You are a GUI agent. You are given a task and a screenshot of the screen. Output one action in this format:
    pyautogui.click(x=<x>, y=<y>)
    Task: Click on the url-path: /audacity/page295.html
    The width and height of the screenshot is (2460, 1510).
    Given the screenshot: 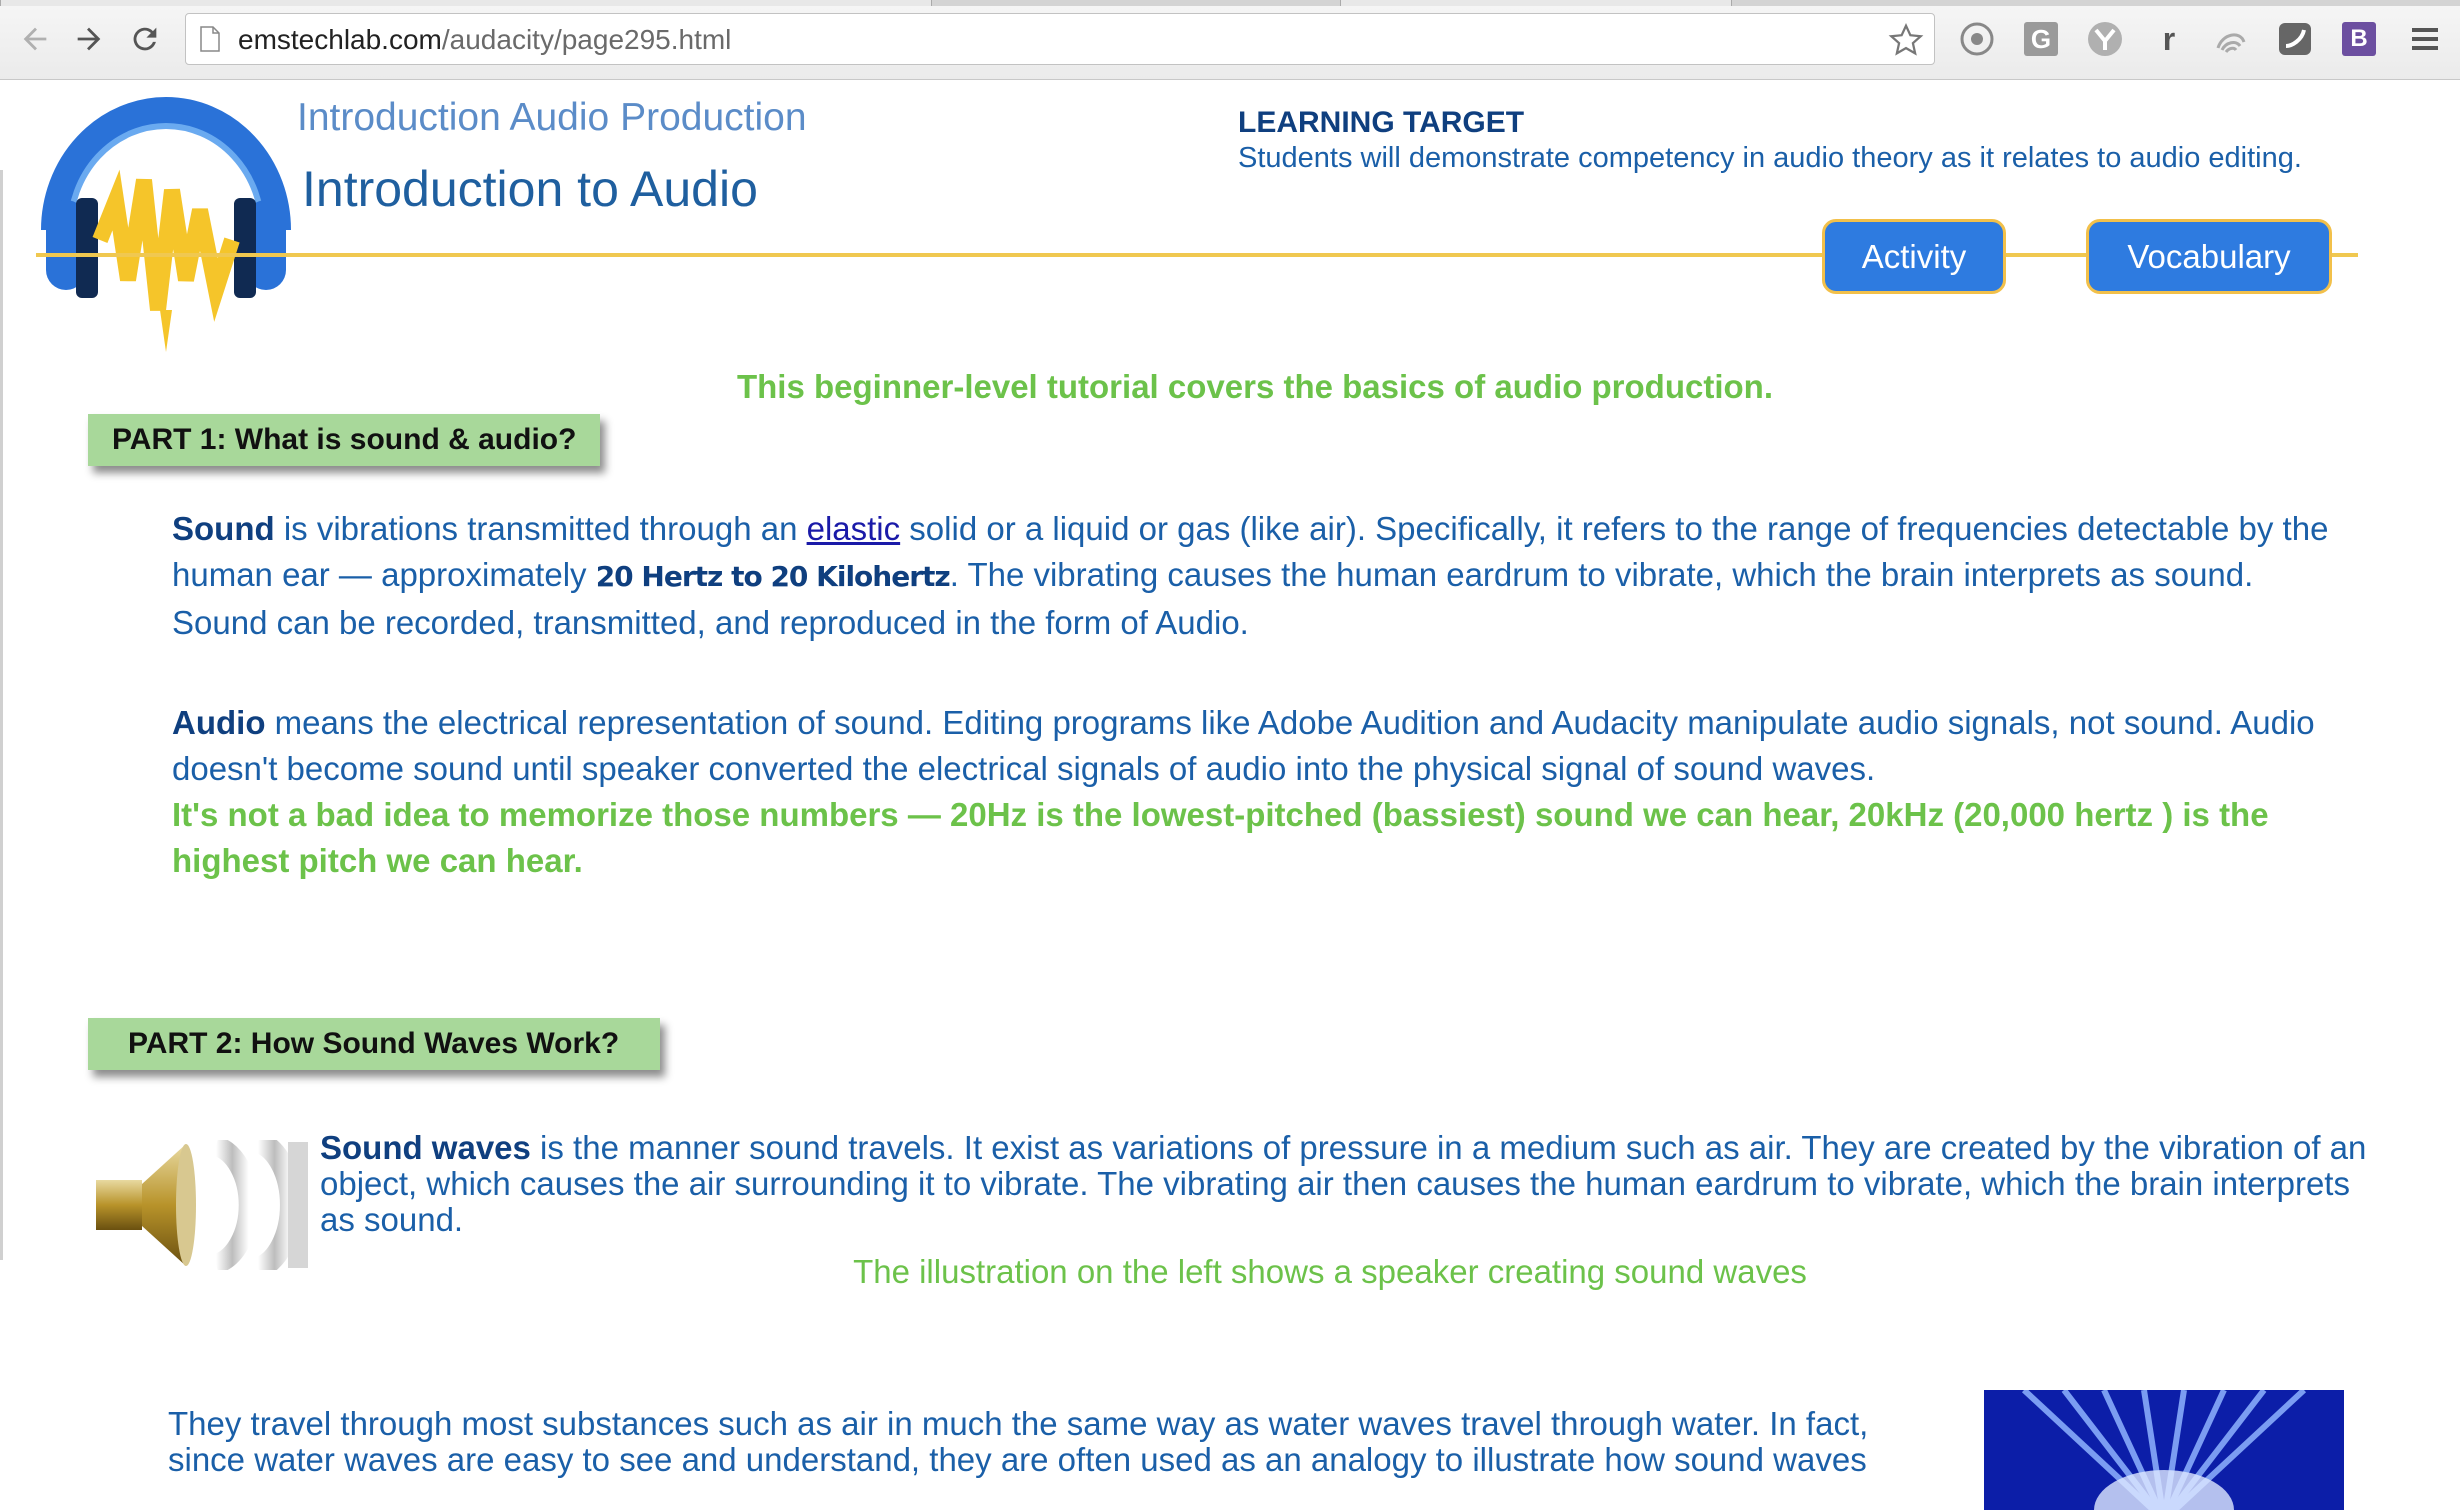 What is the action you would take?
    pyautogui.click(x=586, y=39)
    